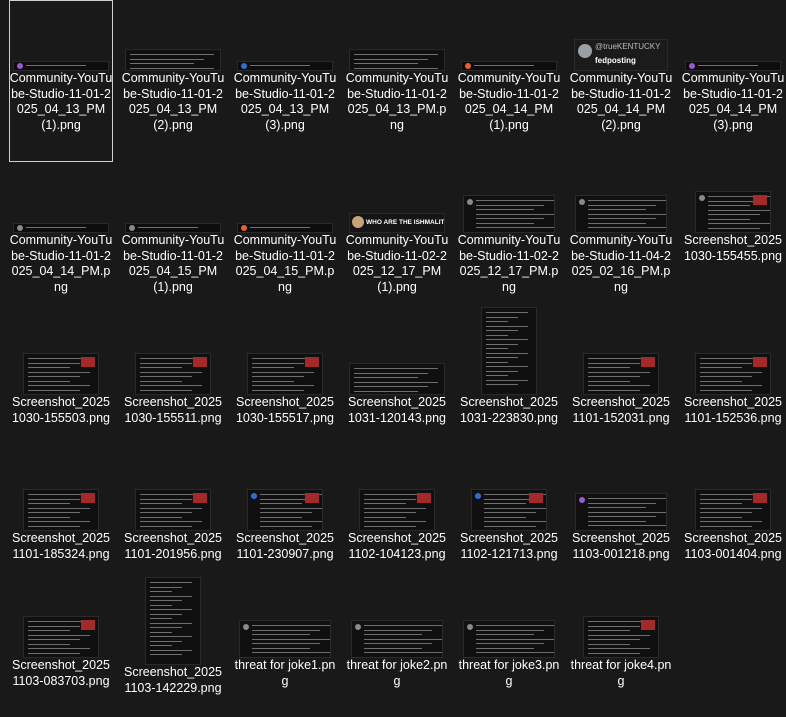 Image resolution: width=786 pixels, height=717 pixels. I want to click on file-name: Screenshot_20251102-104123.png, so click(397, 546).